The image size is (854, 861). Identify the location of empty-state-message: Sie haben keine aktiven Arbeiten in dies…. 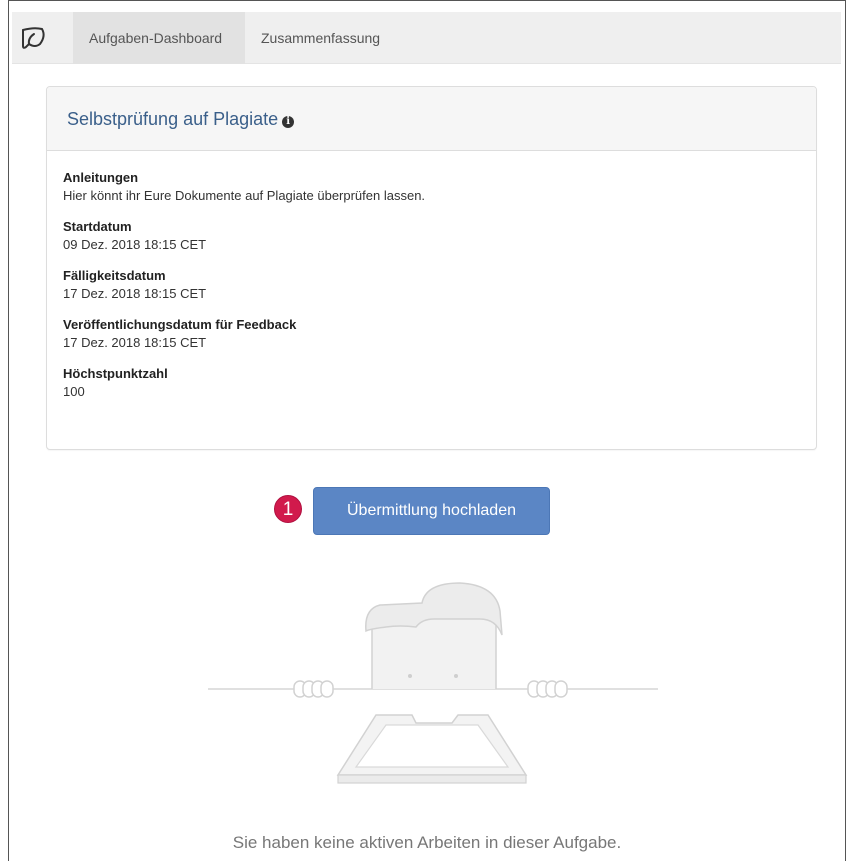
(427, 842).